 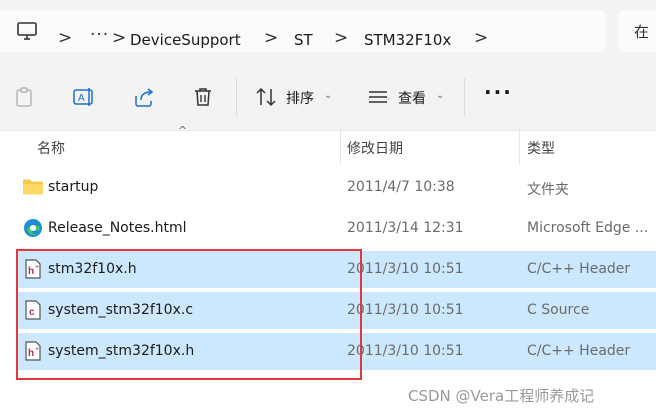 I want to click on view-icon, so click(x=378, y=97).